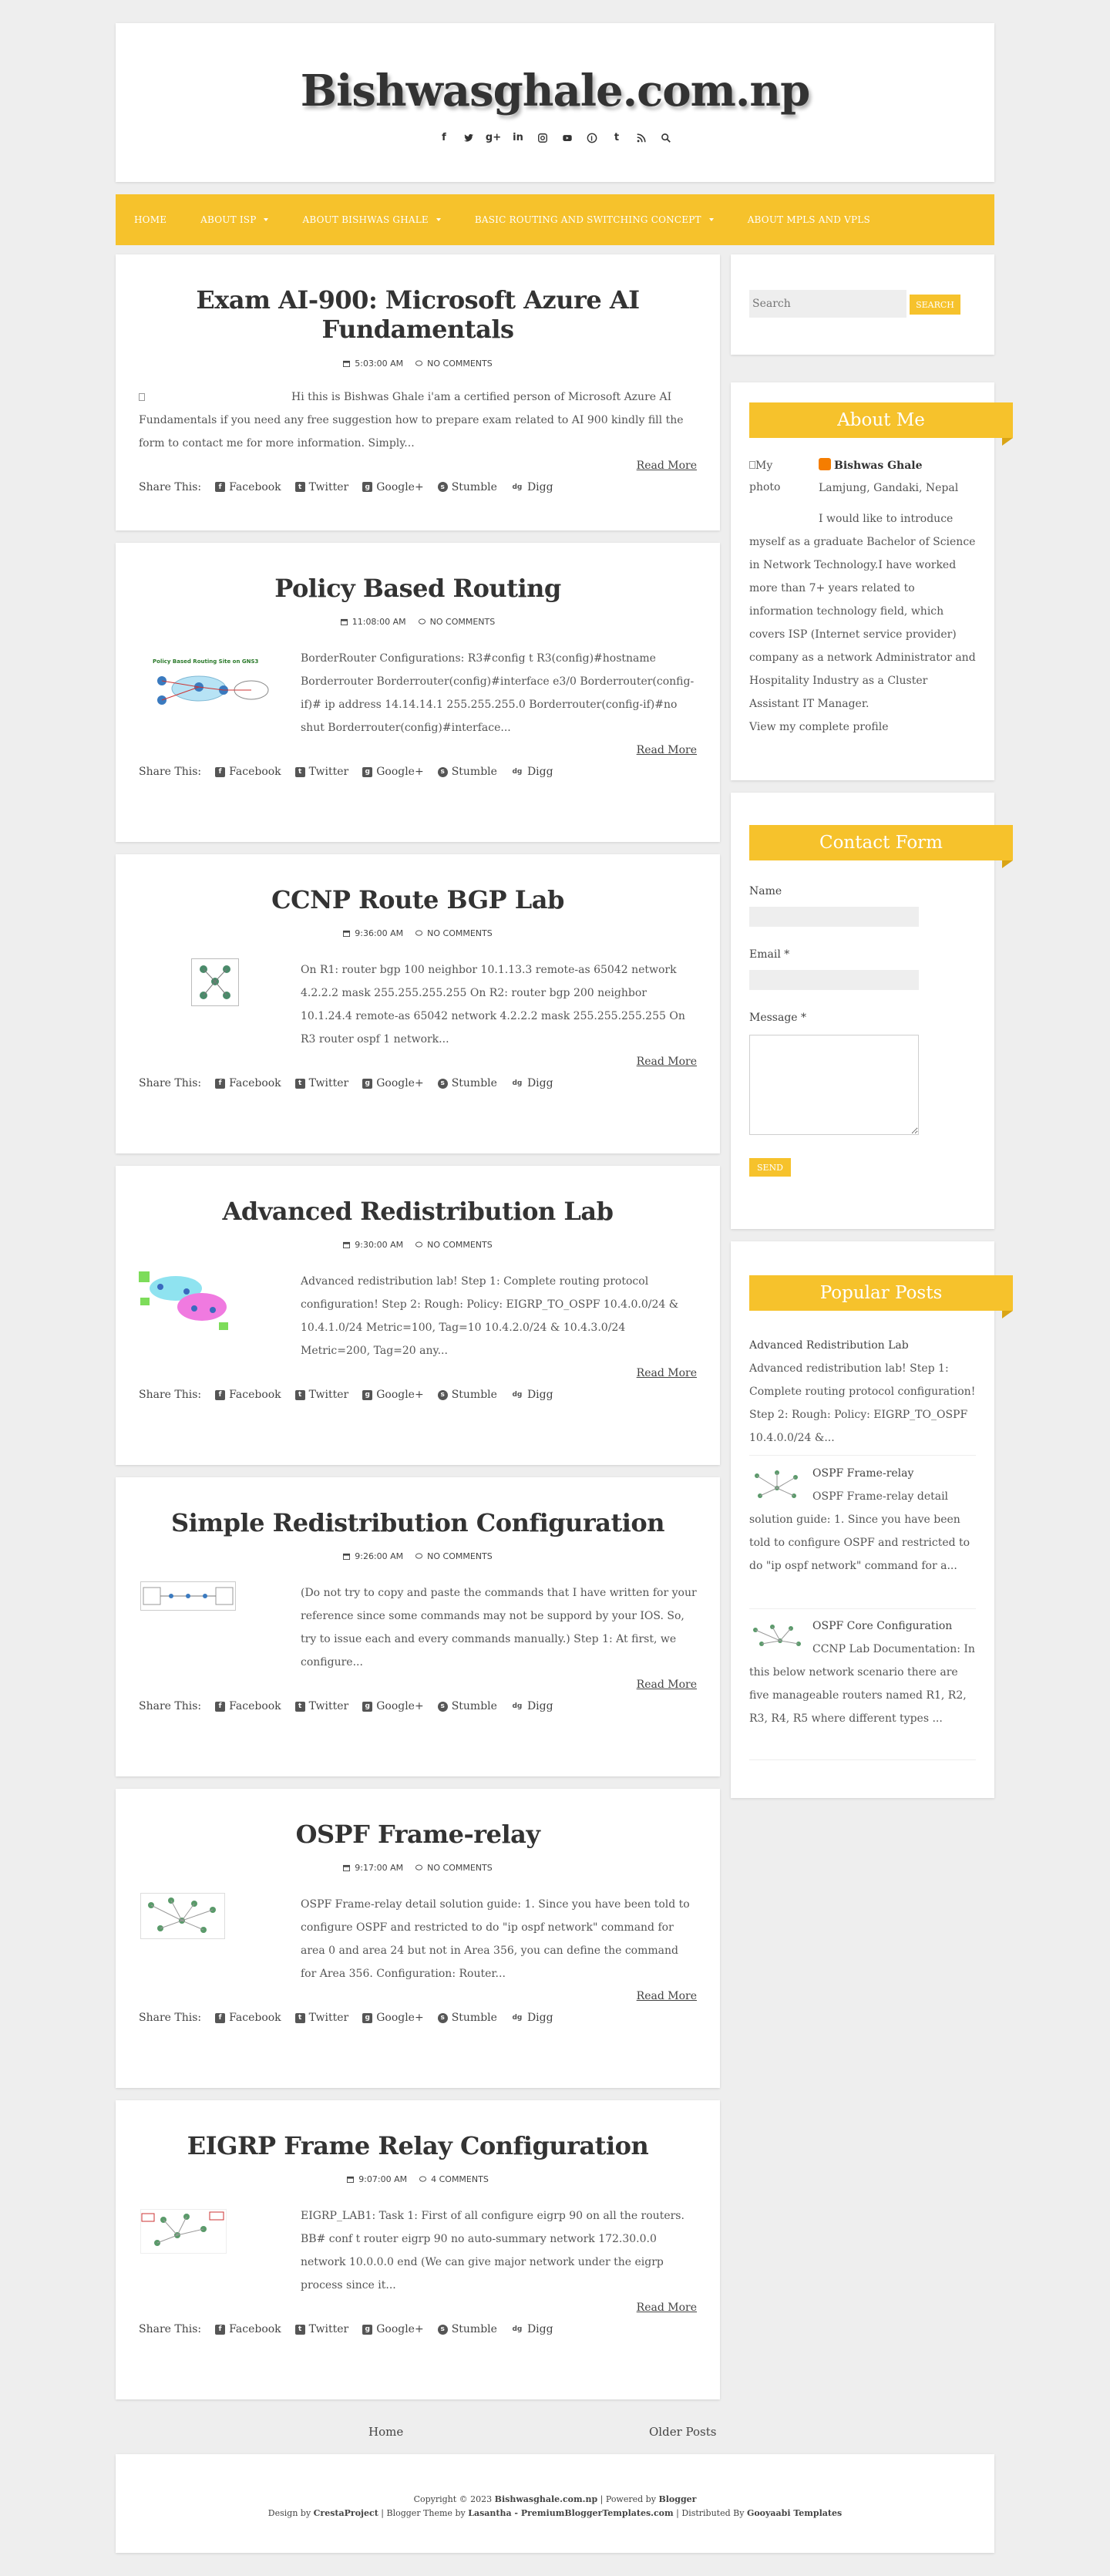 The width and height of the screenshot is (1110, 2576). Describe the element at coordinates (516, 1706) in the screenshot. I see `digg-icon: dg` at that location.